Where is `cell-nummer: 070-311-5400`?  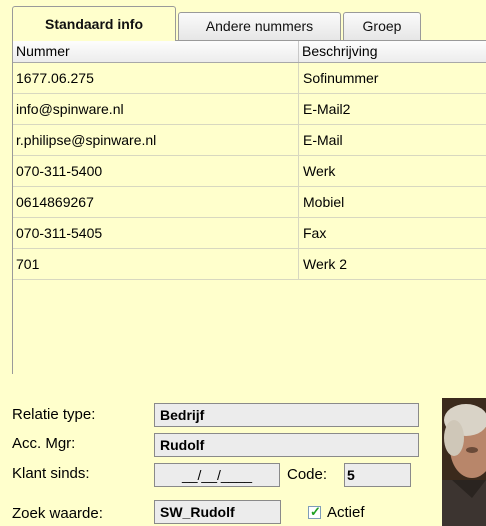
cell-nummer: 070-311-5400 is located at coordinates (156, 171).